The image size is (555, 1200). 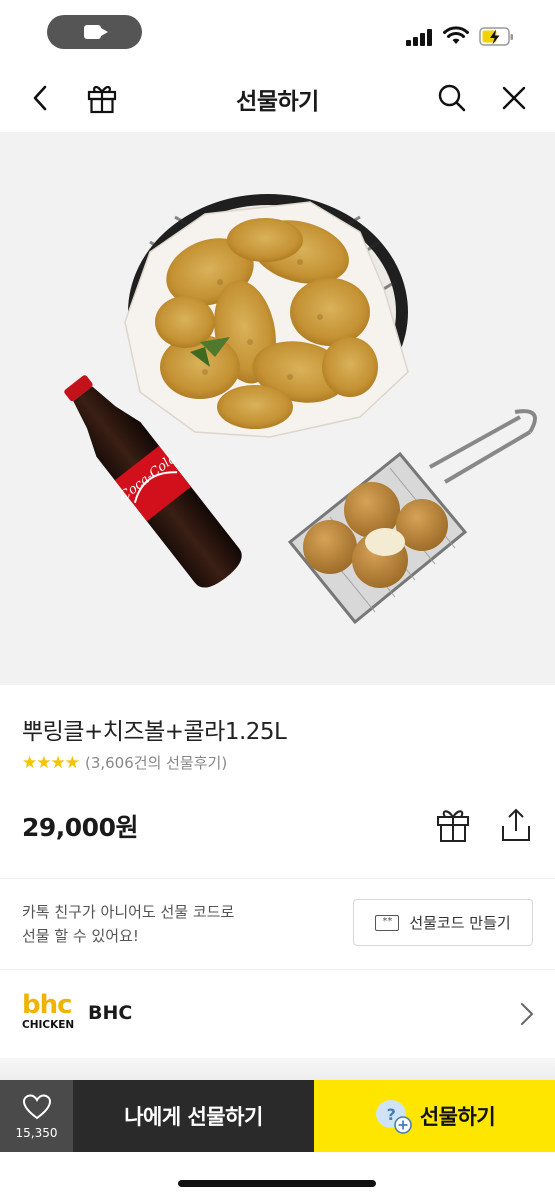 What do you see at coordinates (527, 1014) in the screenshot?
I see `chevron-right-icon` at bounding box center [527, 1014].